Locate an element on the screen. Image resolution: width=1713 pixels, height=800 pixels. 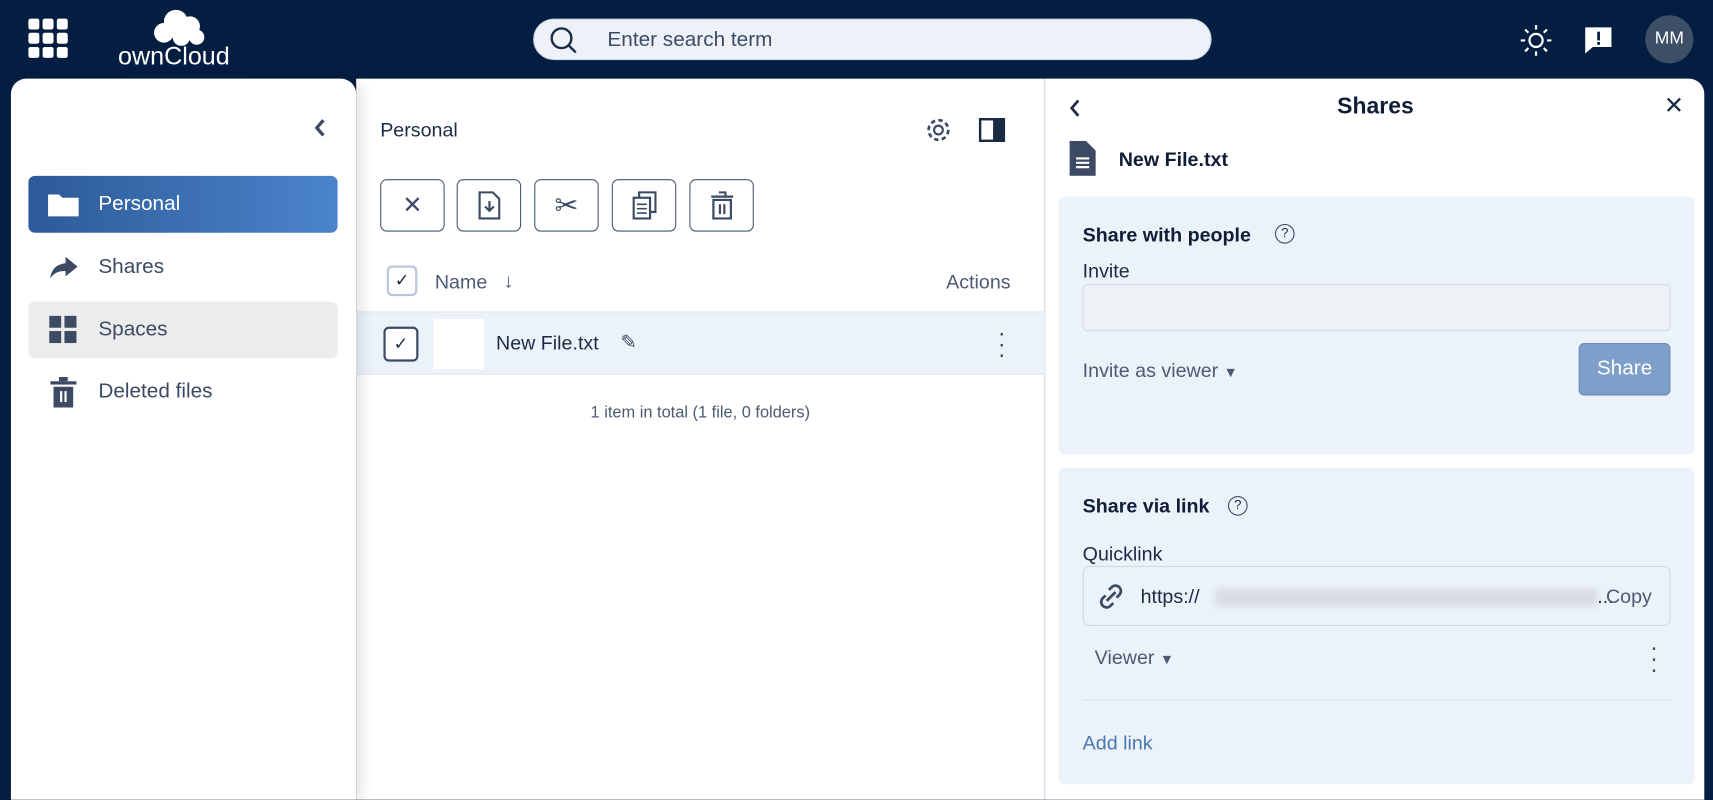
search-icon is located at coordinates (563, 40).